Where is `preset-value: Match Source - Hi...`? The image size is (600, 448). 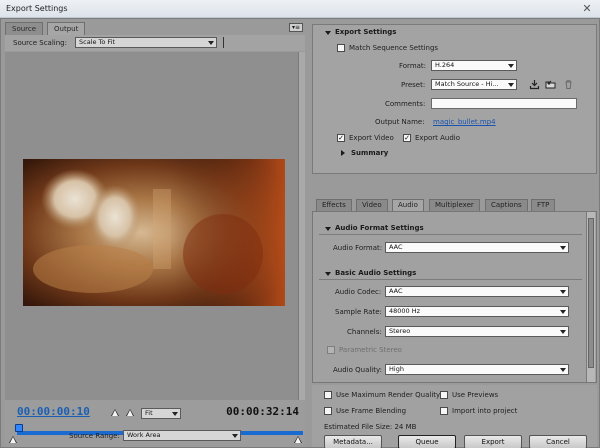 preset-value: Match Source - Hi... is located at coordinates (467, 84).